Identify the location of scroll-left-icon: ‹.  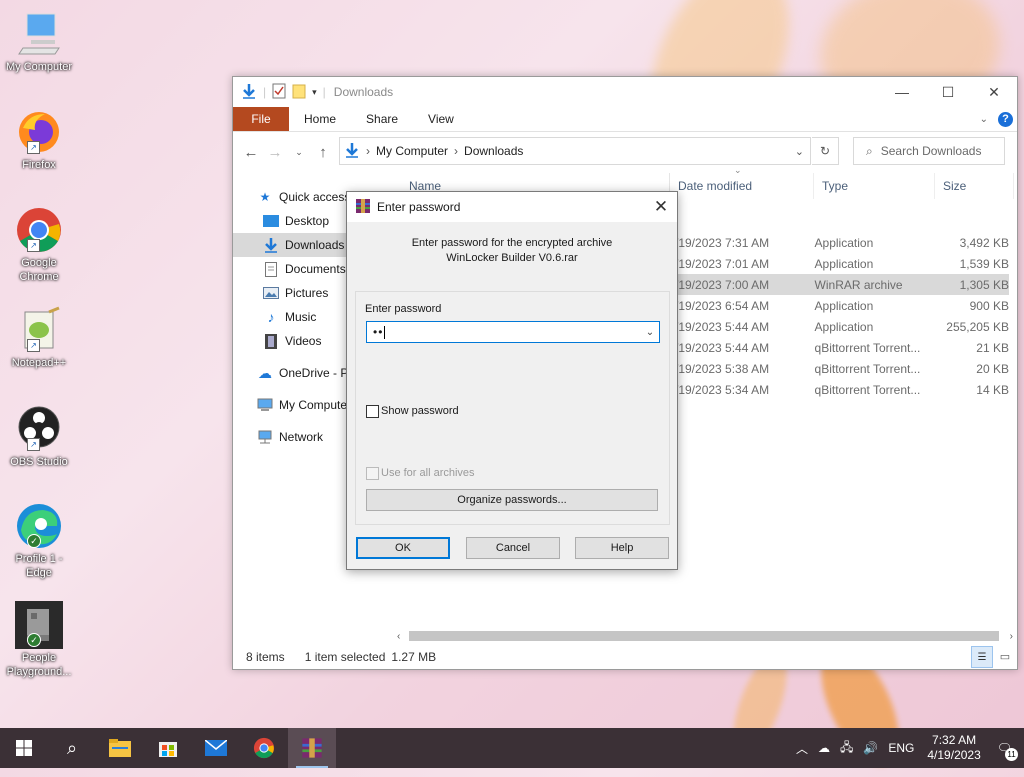
(398, 636).